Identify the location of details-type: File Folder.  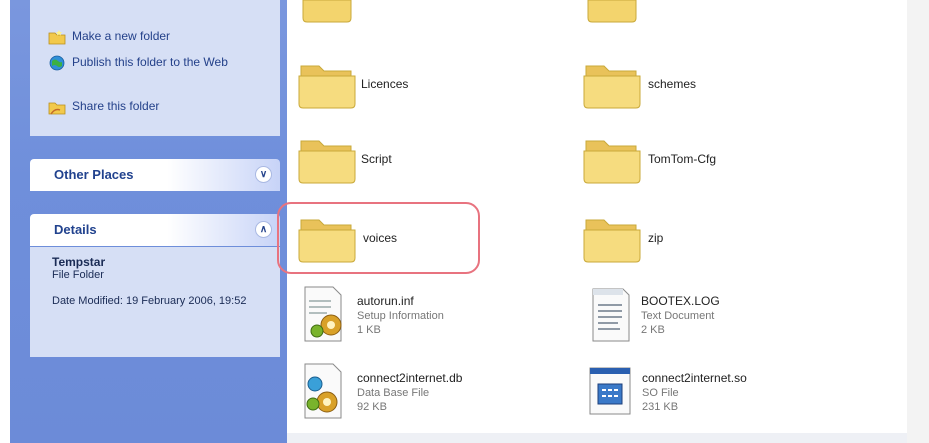
(78, 275).